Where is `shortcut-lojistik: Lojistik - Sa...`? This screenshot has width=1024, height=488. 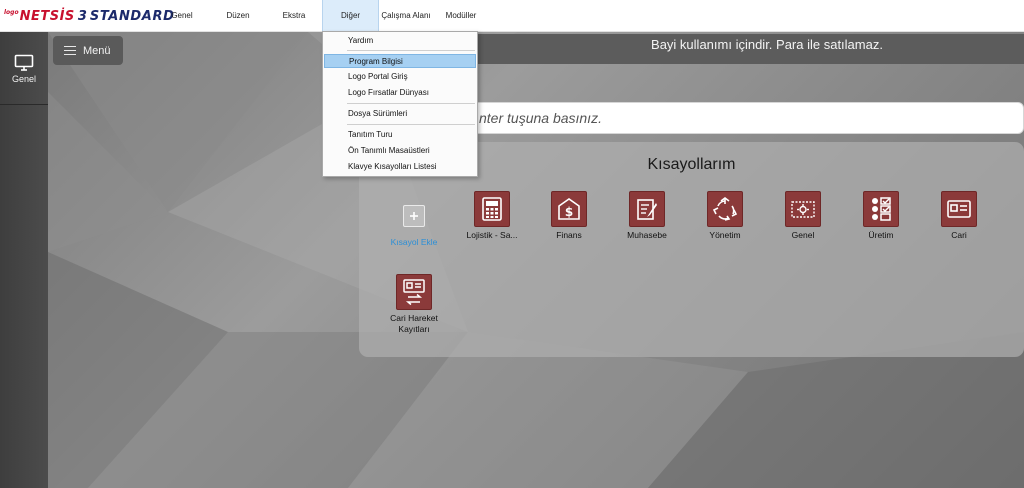
shortcut-lojistik: Lojistik - Sa... is located at coordinates (492, 216).